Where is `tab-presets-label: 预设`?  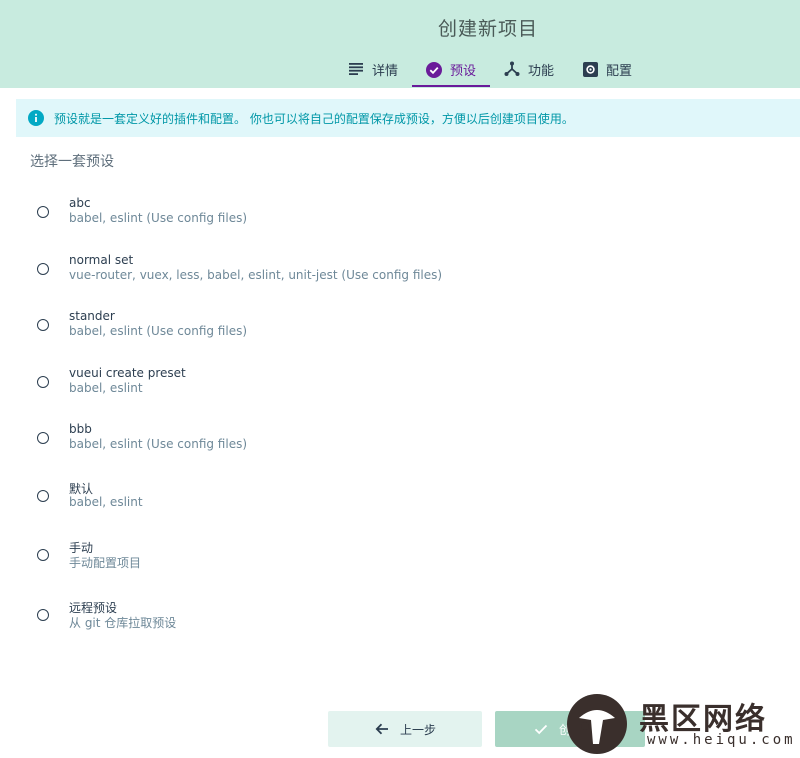
tab-presets-label: 预设 is located at coordinates (463, 71).